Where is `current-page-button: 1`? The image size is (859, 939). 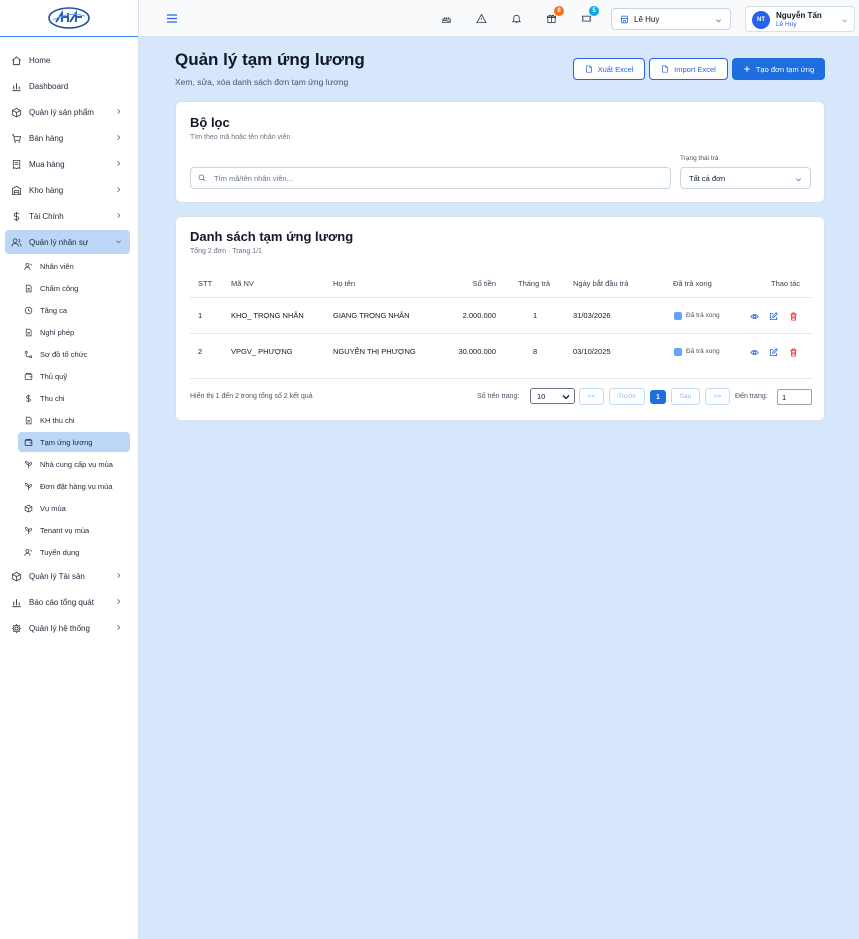 current-page-button: 1 is located at coordinates (658, 397).